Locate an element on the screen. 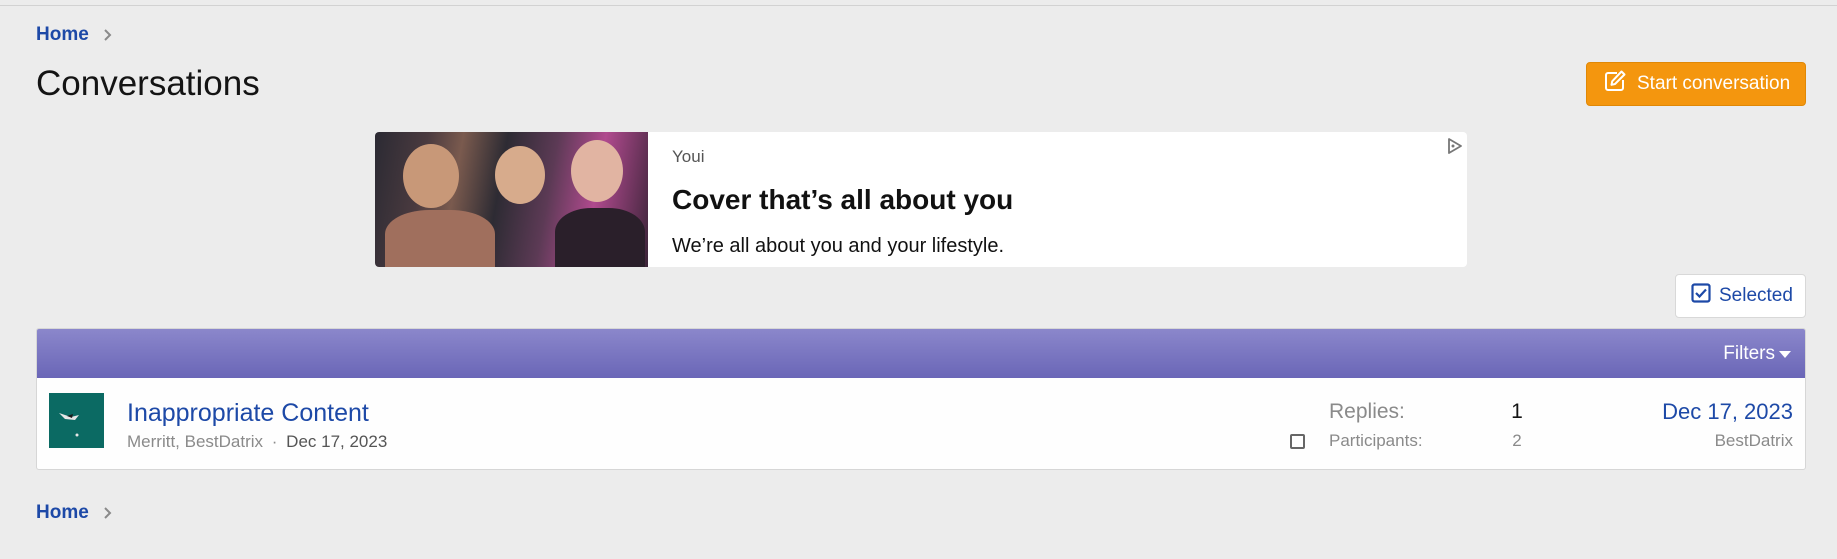  ad-sponsor: Youi is located at coordinates (688, 156).